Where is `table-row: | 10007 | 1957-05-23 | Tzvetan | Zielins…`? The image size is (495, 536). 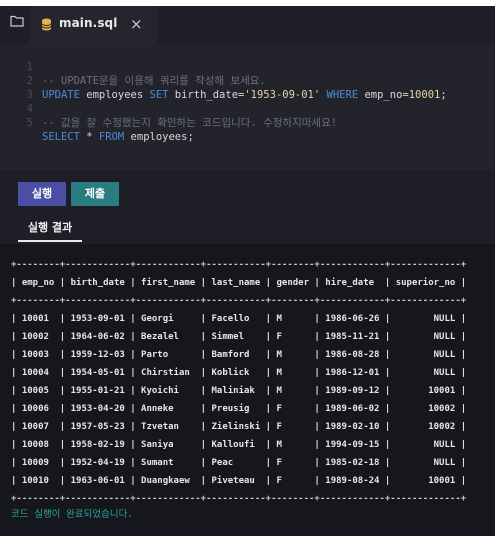 table-row: | 10007 | 1957-05-23 | Tzvetan | Zielins… is located at coordinates (239, 427).